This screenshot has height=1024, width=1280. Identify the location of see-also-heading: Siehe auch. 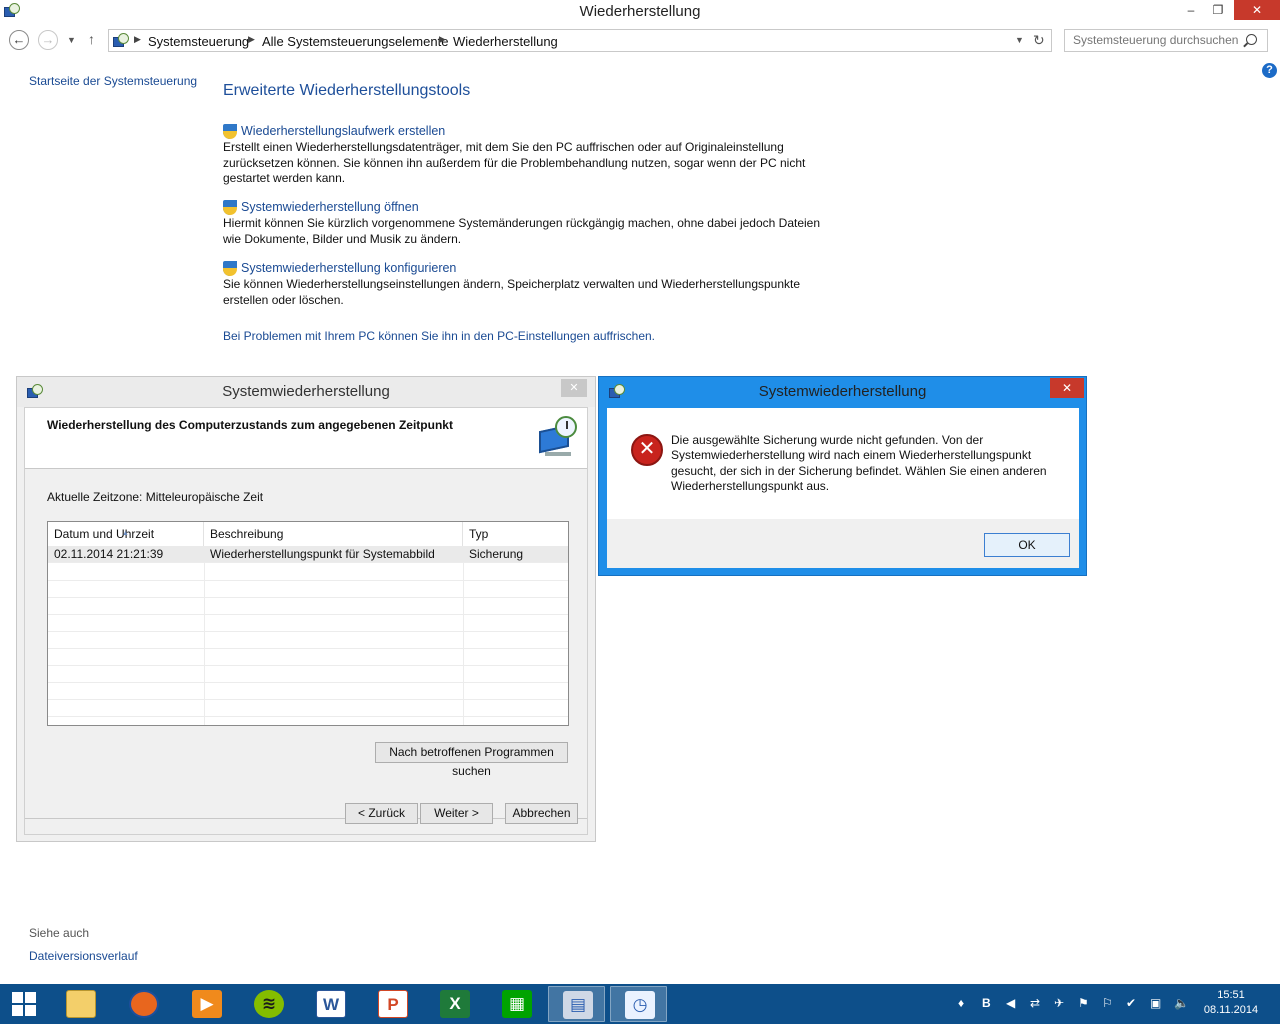
(59, 933).